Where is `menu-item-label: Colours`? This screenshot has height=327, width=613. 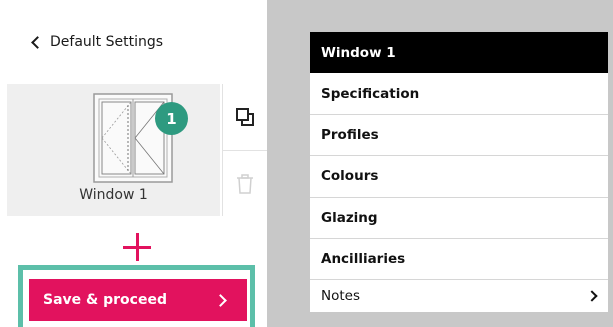 menu-item-label: Colours is located at coordinates (350, 176).